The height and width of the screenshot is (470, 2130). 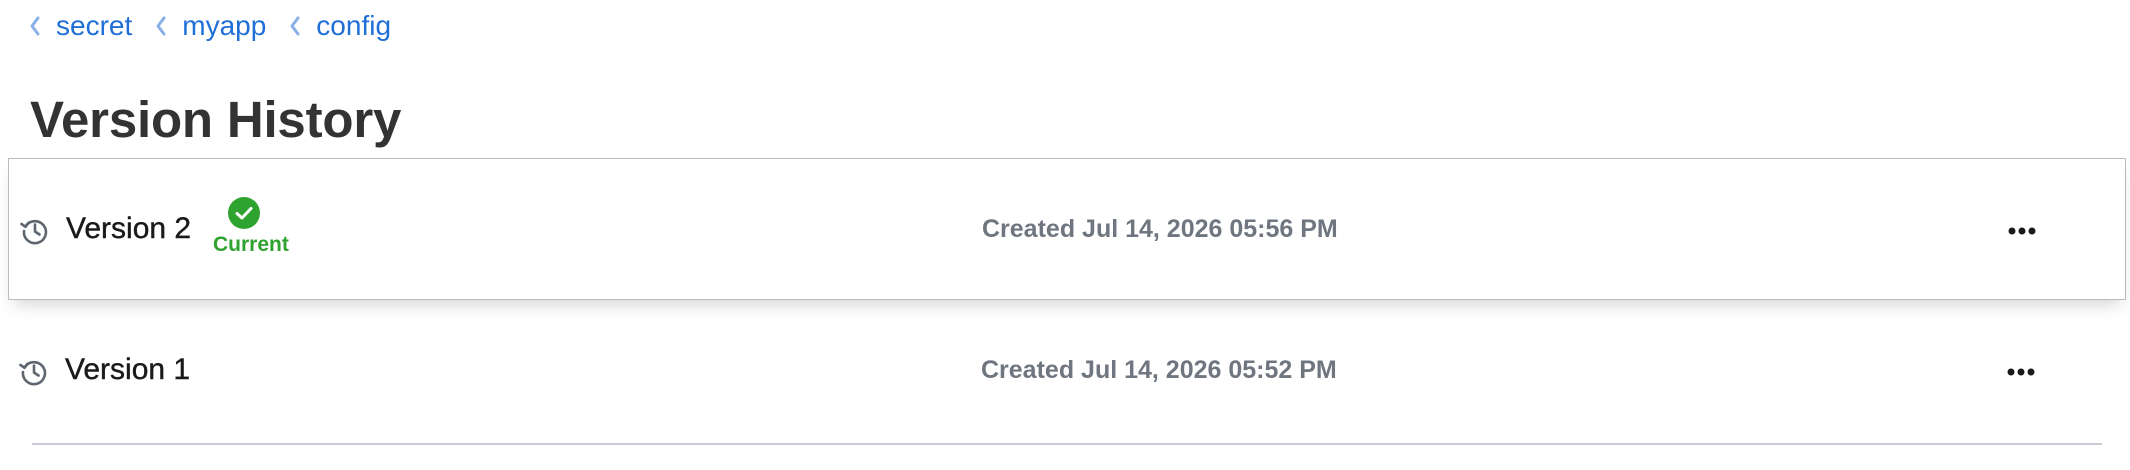 What do you see at coordinates (216, 119) in the screenshot?
I see `page-title: Version History` at bounding box center [216, 119].